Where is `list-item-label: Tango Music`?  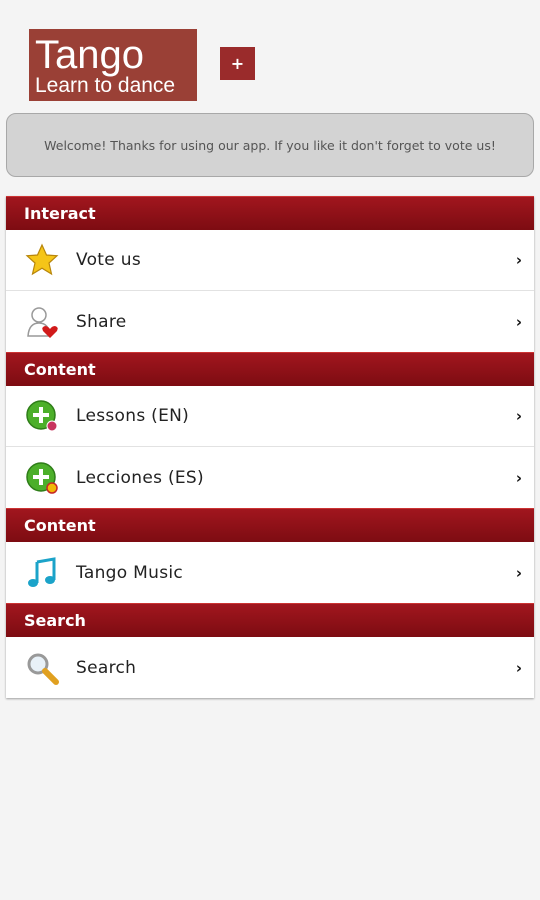
list-item-label: Tango Music is located at coordinates (130, 572).